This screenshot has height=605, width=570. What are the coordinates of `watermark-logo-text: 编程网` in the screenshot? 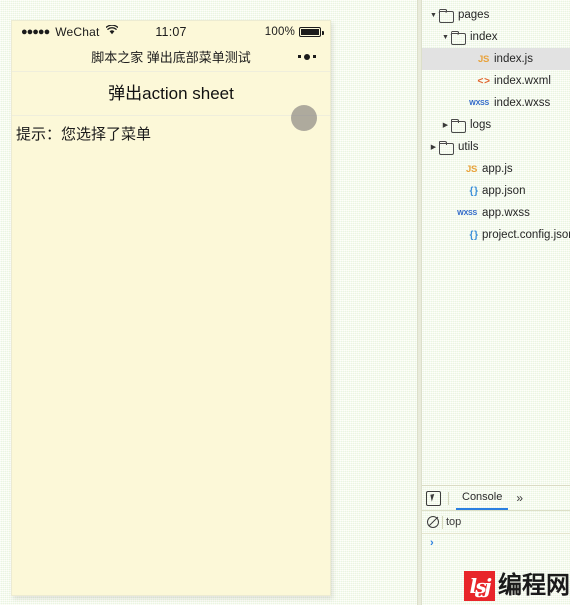 It's located at (534, 585).